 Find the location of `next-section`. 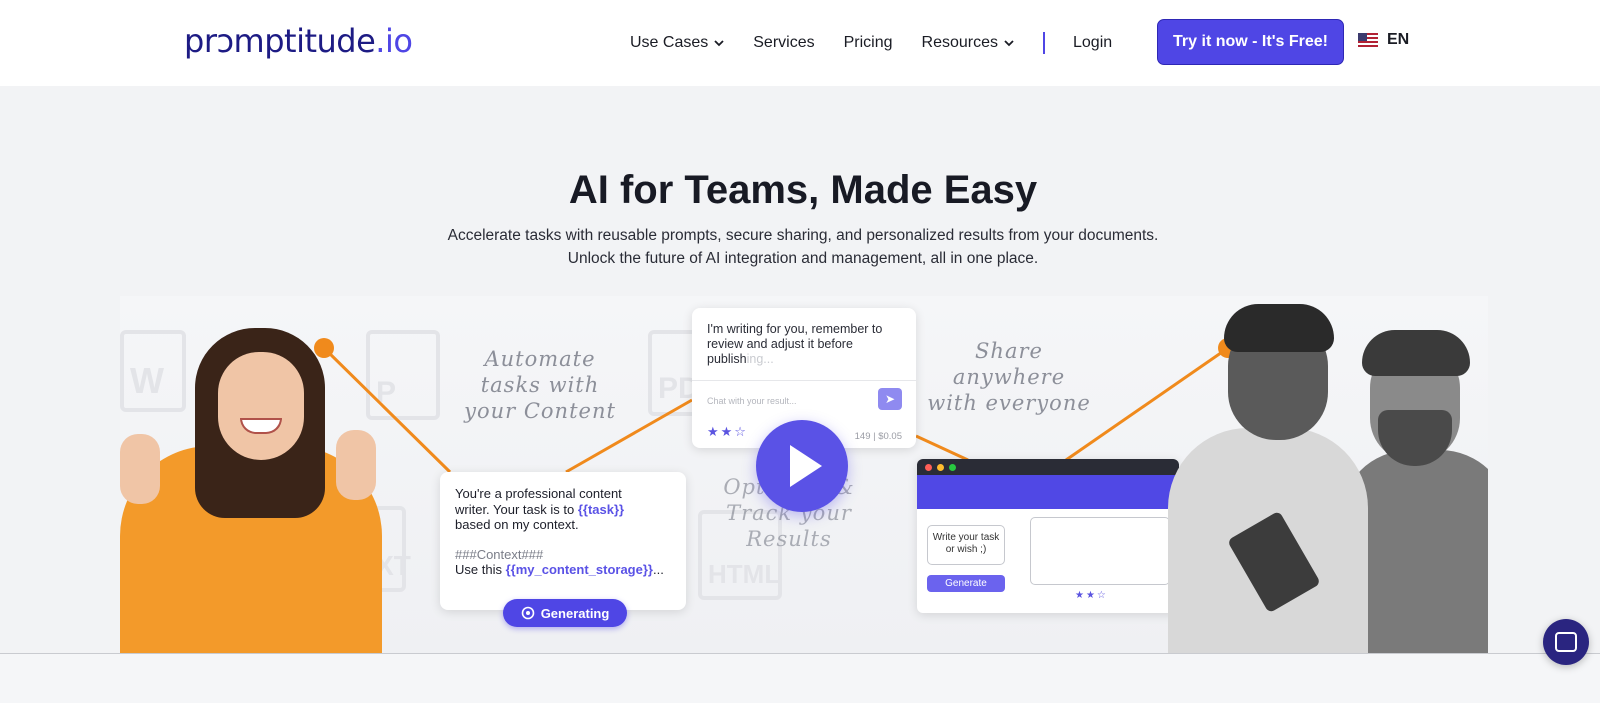

next-section is located at coordinates (800, 678).